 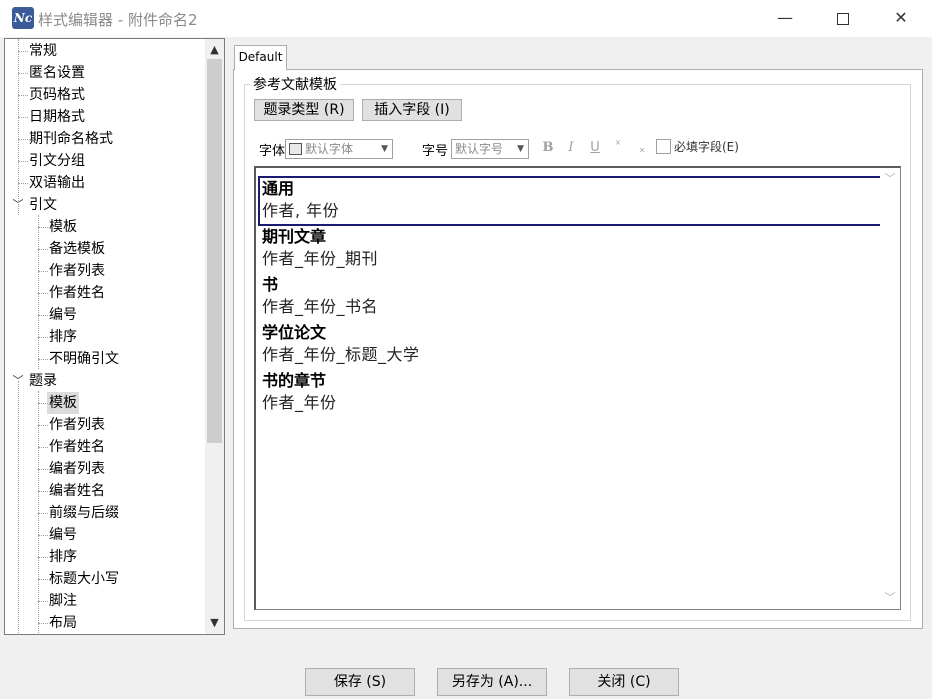 I want to click on scroll-up-icon: ﹀, so click(x=890, y=179).